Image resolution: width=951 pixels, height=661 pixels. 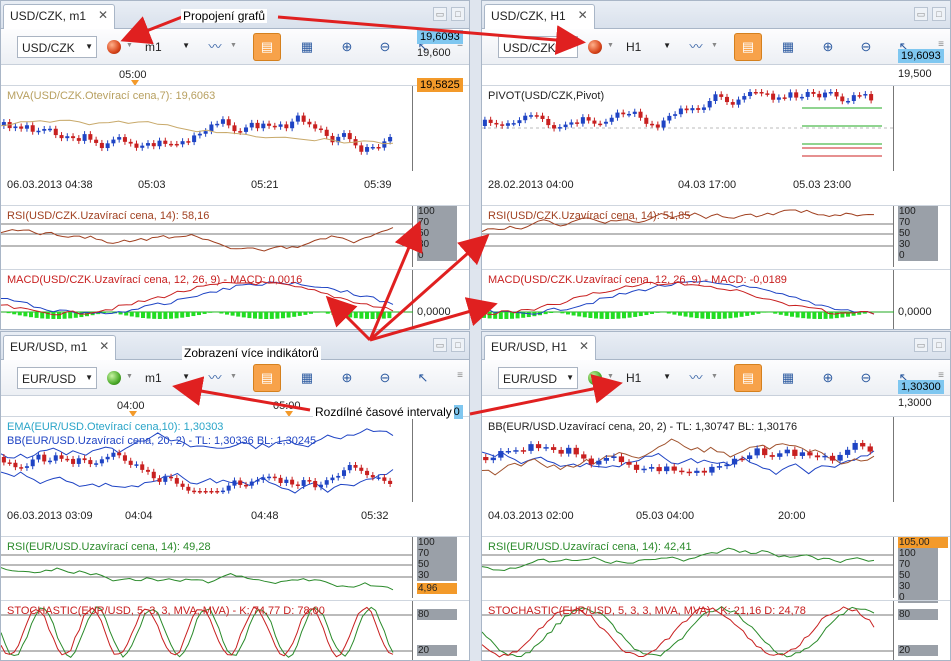 What do you see at coordinates (921, 387) in the screenshot?
I see `price-scale-label: 1,30300` at bounding box center [921, 387].